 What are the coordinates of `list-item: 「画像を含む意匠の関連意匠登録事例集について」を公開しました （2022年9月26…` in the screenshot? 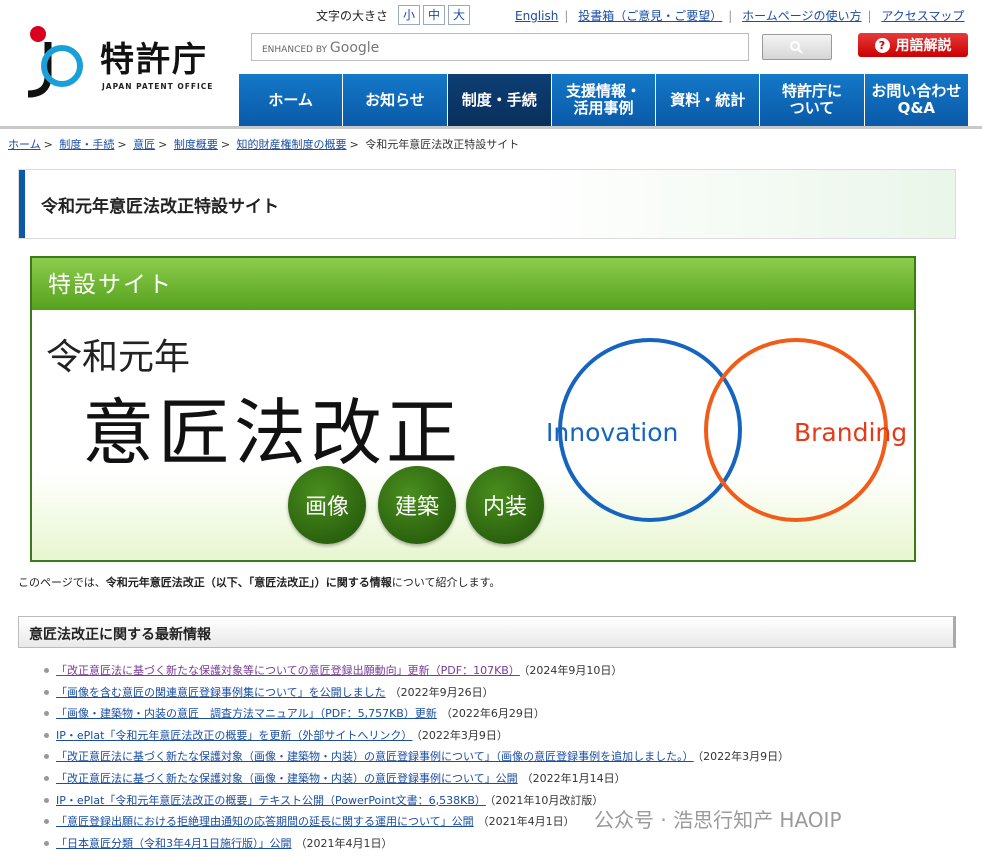 It's located at (416, 695).